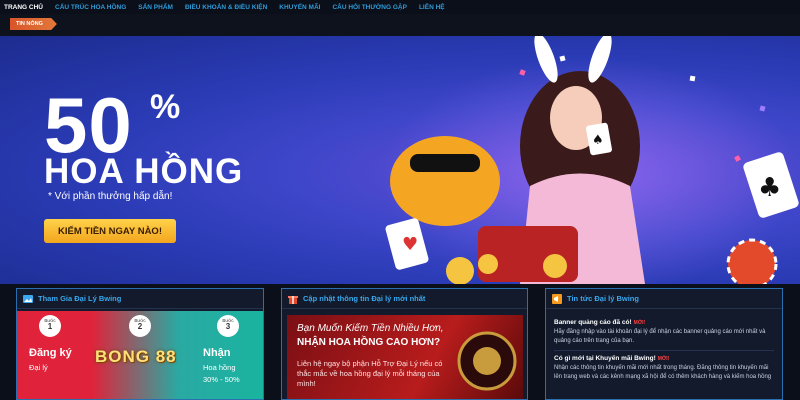 This screenshot has width=800, height=400. Describe the element at coordinates (598, 140) in the screenshot. I see `card-suit: ♠` at that location.